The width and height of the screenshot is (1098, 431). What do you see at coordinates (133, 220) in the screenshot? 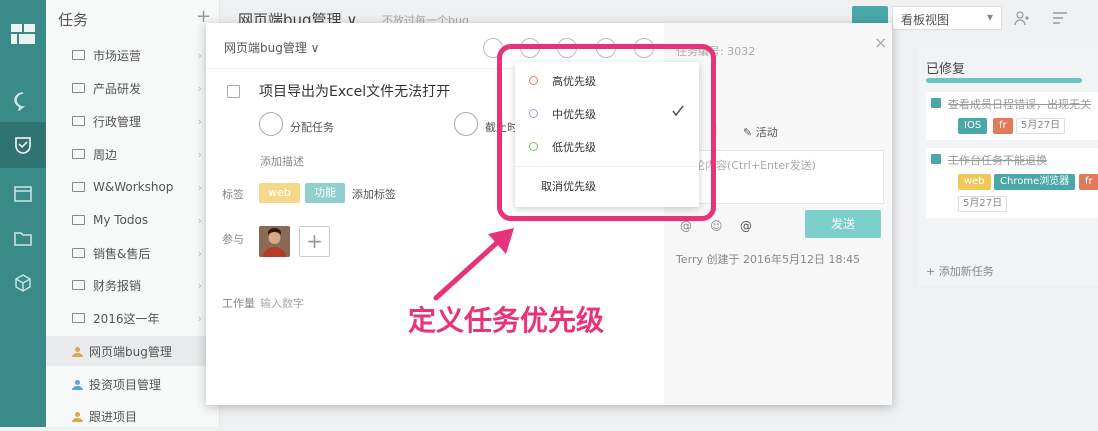
I see `sidebar-item-mytodos: My Todos ›` at bounding box center [133, 220].